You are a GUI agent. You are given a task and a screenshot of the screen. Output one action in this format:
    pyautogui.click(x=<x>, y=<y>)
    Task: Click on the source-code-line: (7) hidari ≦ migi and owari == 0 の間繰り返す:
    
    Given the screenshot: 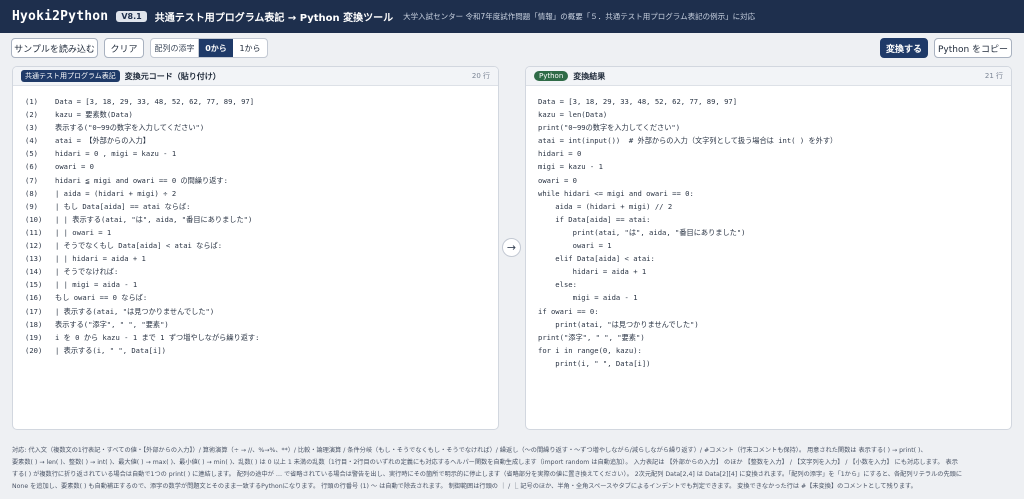 What is the action you would take?
    pyautogui.click(x=261, y=180)
    